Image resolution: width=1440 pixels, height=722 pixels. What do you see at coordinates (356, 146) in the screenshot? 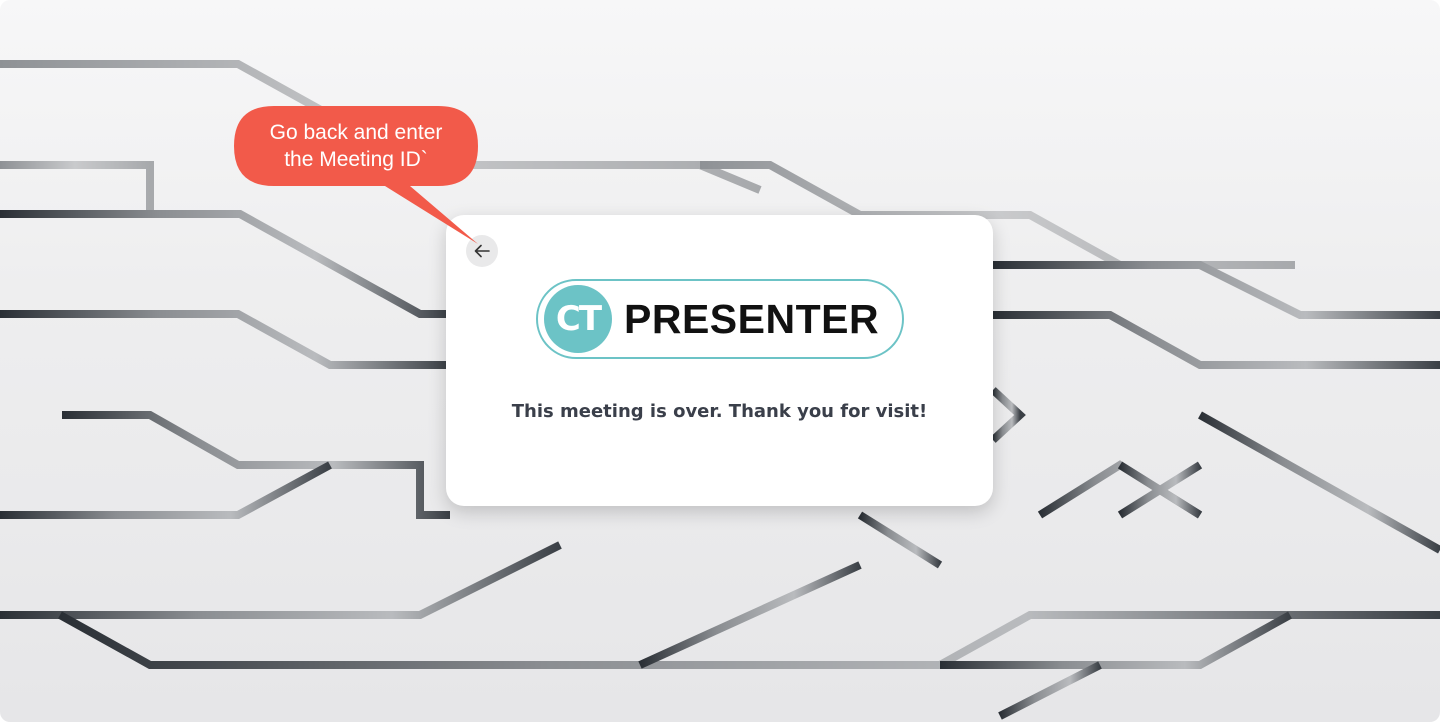
I see `callout-text: Go back and enter the Meeting ID`` at bounding box center [356, 146].